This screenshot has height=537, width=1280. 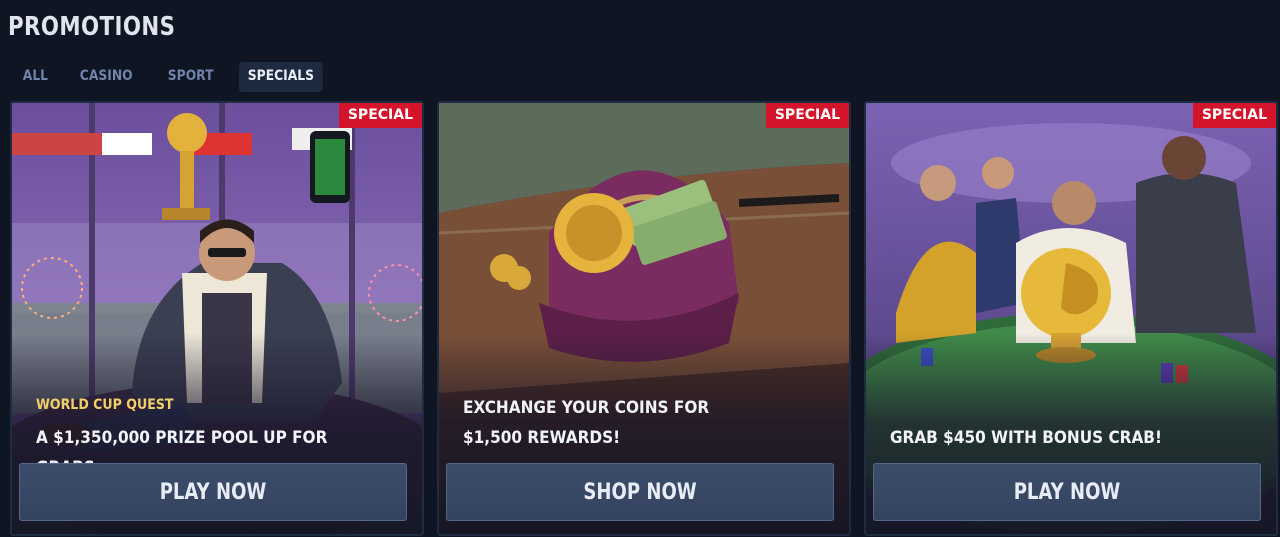 What do you see at coordinates (280, 77) in the screenshot?
I see `tab-specials: SPECIALS` at bounding box center [280, 77].